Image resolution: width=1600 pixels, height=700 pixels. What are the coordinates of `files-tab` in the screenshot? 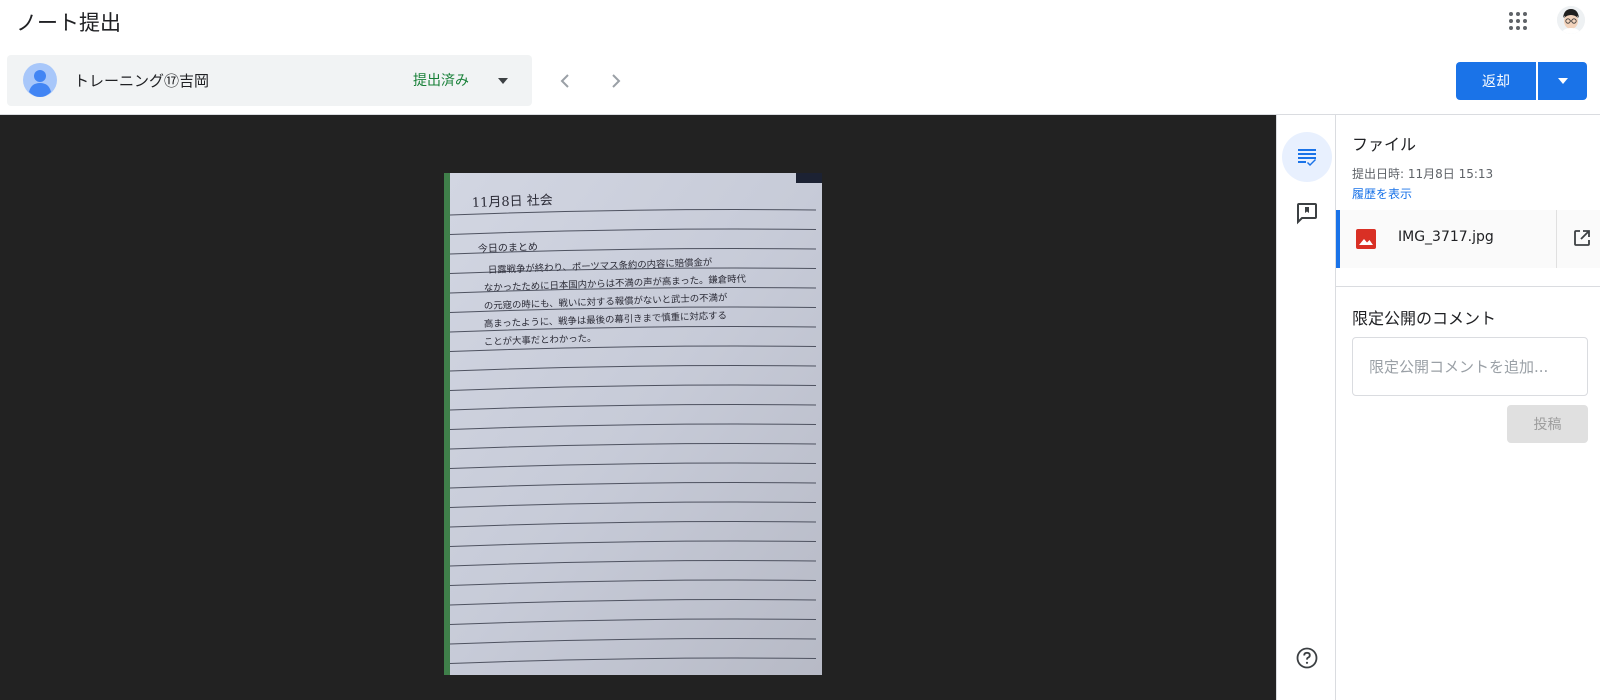 It's located at (1307, 157).